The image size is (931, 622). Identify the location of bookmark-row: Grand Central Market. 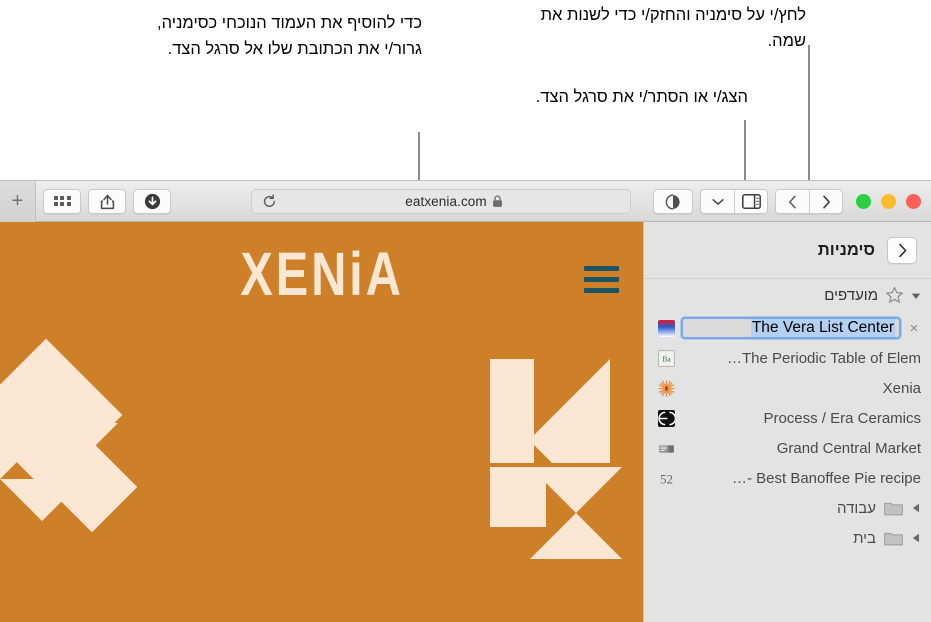
(787, 448).